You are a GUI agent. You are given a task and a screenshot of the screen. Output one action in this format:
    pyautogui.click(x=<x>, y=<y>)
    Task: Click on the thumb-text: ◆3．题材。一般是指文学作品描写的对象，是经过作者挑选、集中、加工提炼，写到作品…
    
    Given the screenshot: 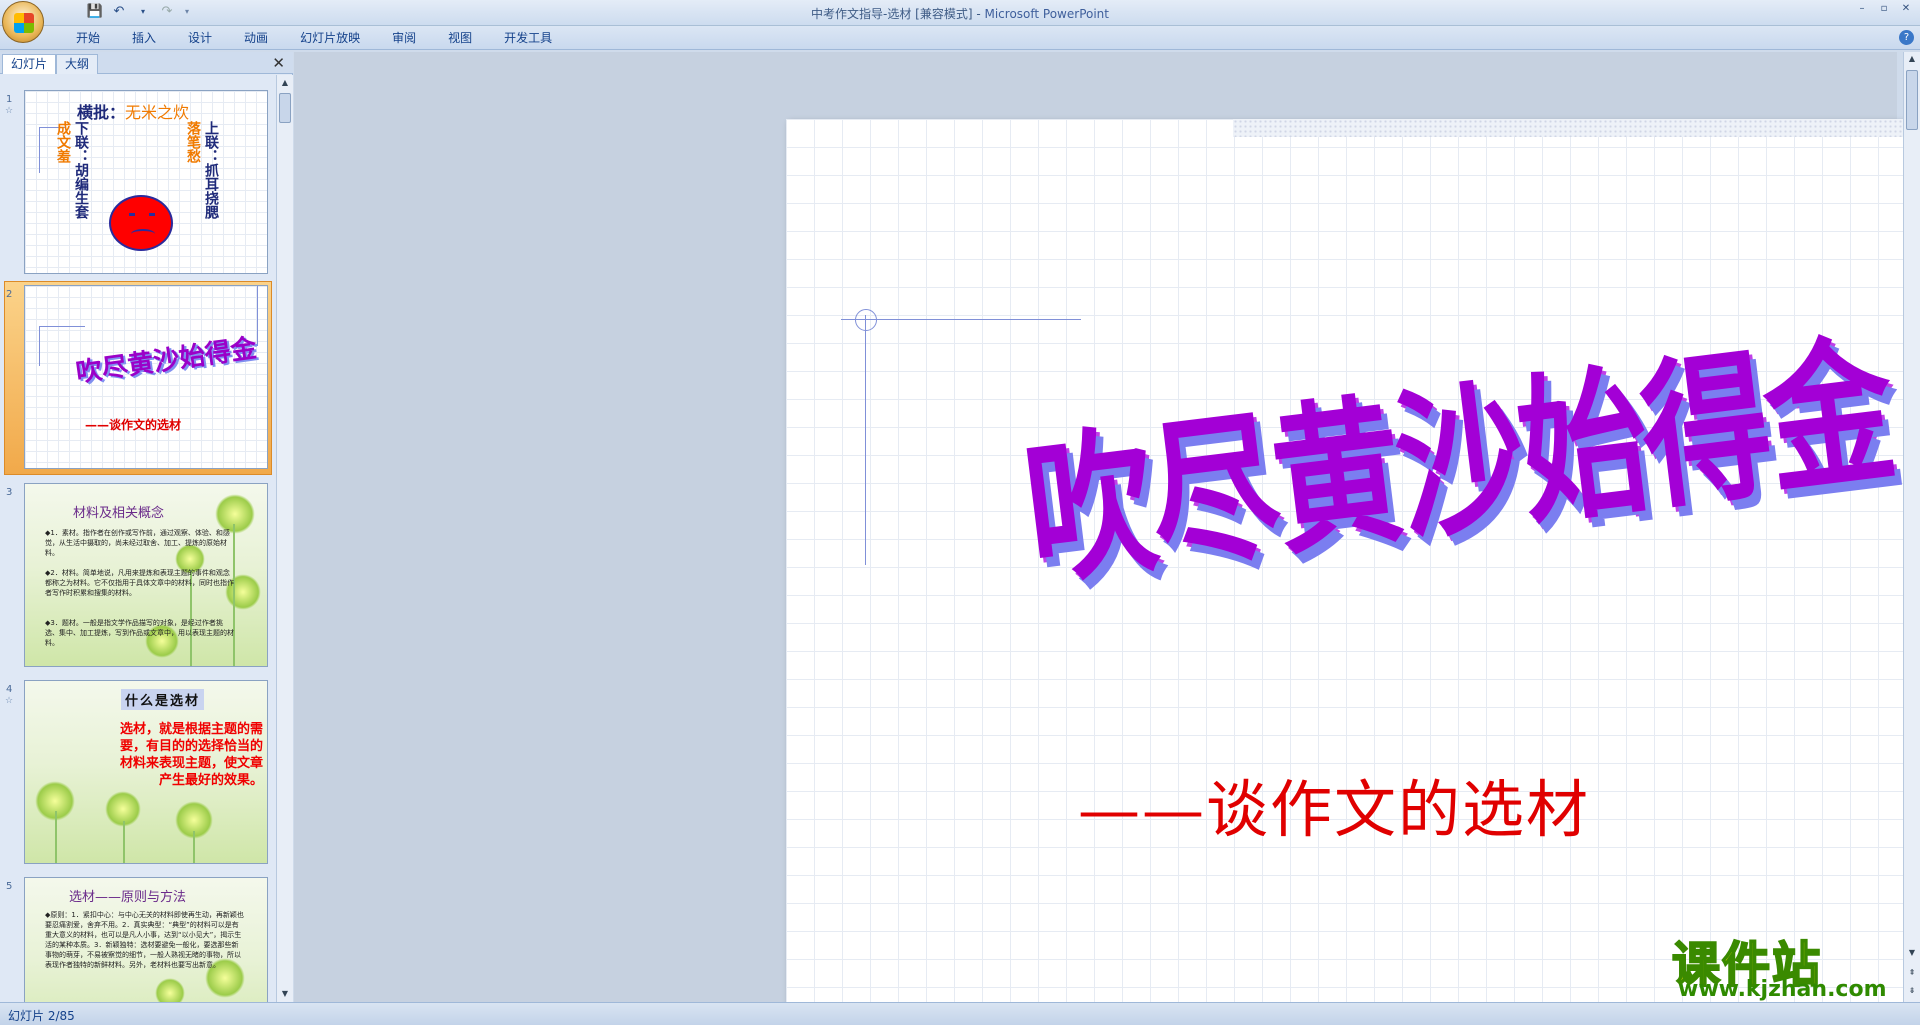 What is the action you would take?
    pyautogui.click(x=139, y=633)
    